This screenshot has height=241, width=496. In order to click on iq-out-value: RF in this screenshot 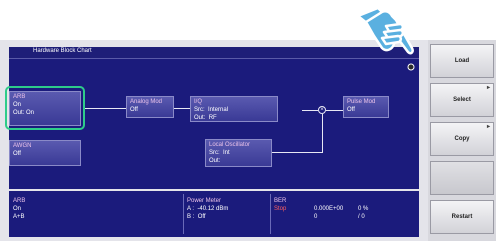, I will do `click(212, 118)`.